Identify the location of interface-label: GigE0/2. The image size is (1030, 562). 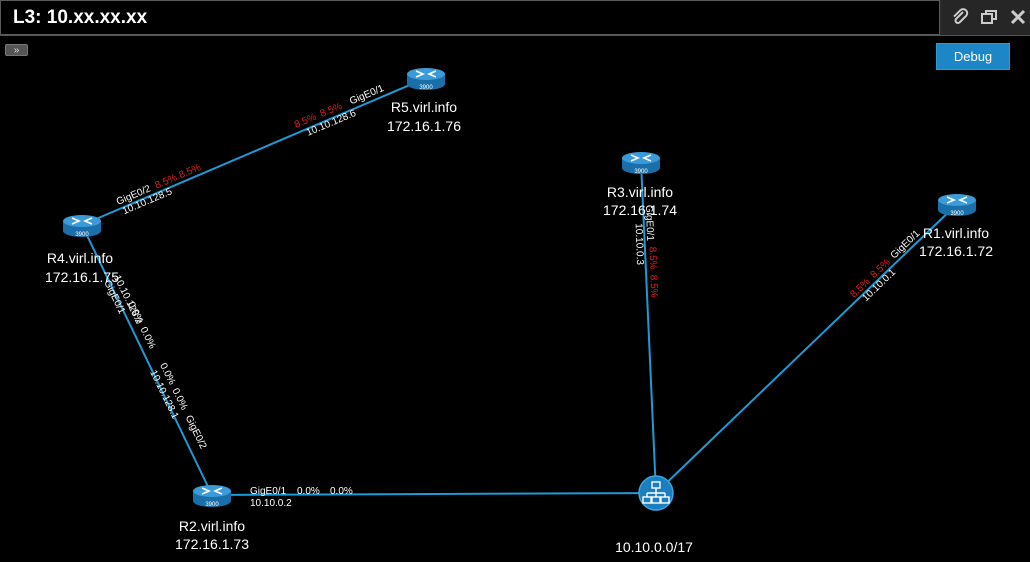
(196, 433).